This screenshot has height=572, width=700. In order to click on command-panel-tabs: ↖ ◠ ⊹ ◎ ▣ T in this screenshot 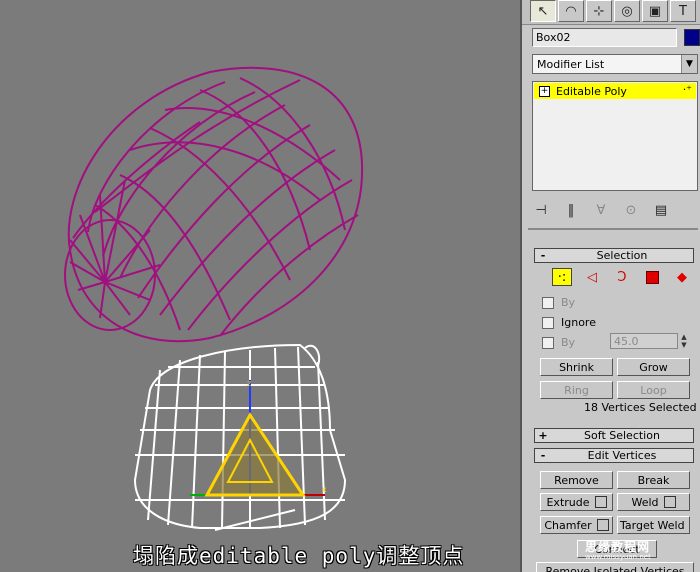, I will do `click(611, 12)`.